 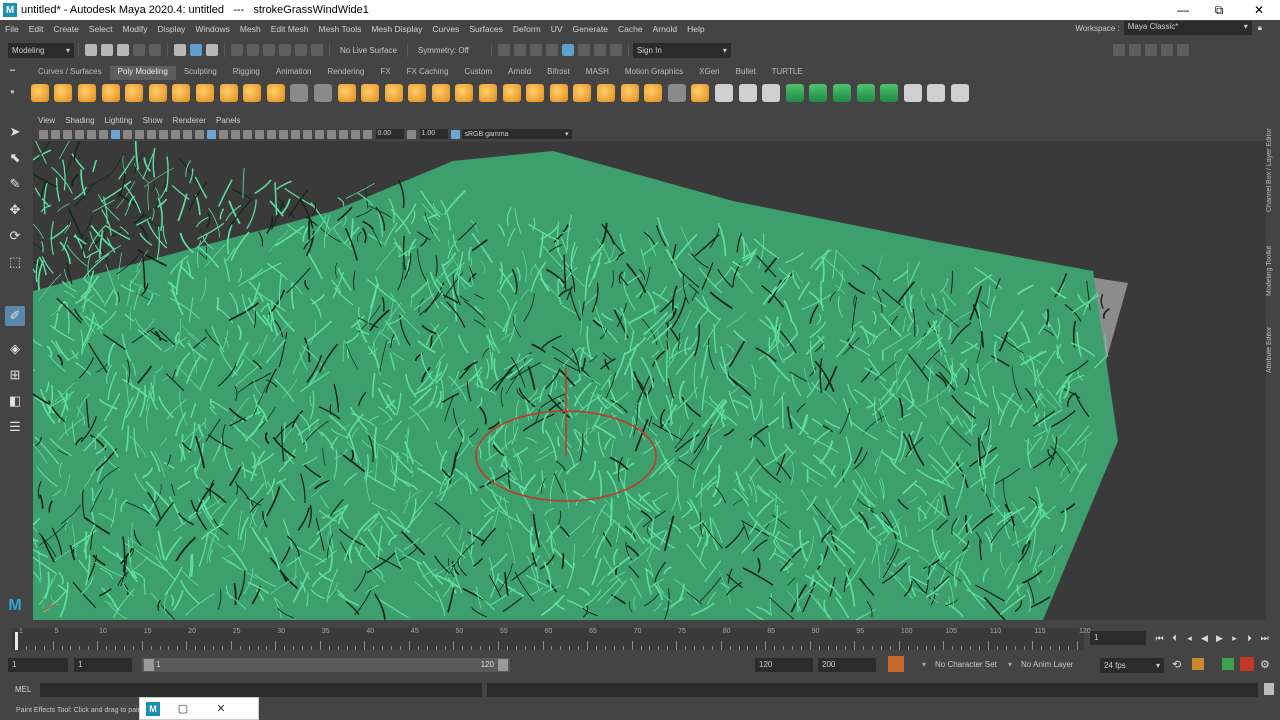 What do you see at coordinates (1010, 664) in the screenshot?
I see `anim-layer-dropdown: ▾` at bounding box center [1010, 664].